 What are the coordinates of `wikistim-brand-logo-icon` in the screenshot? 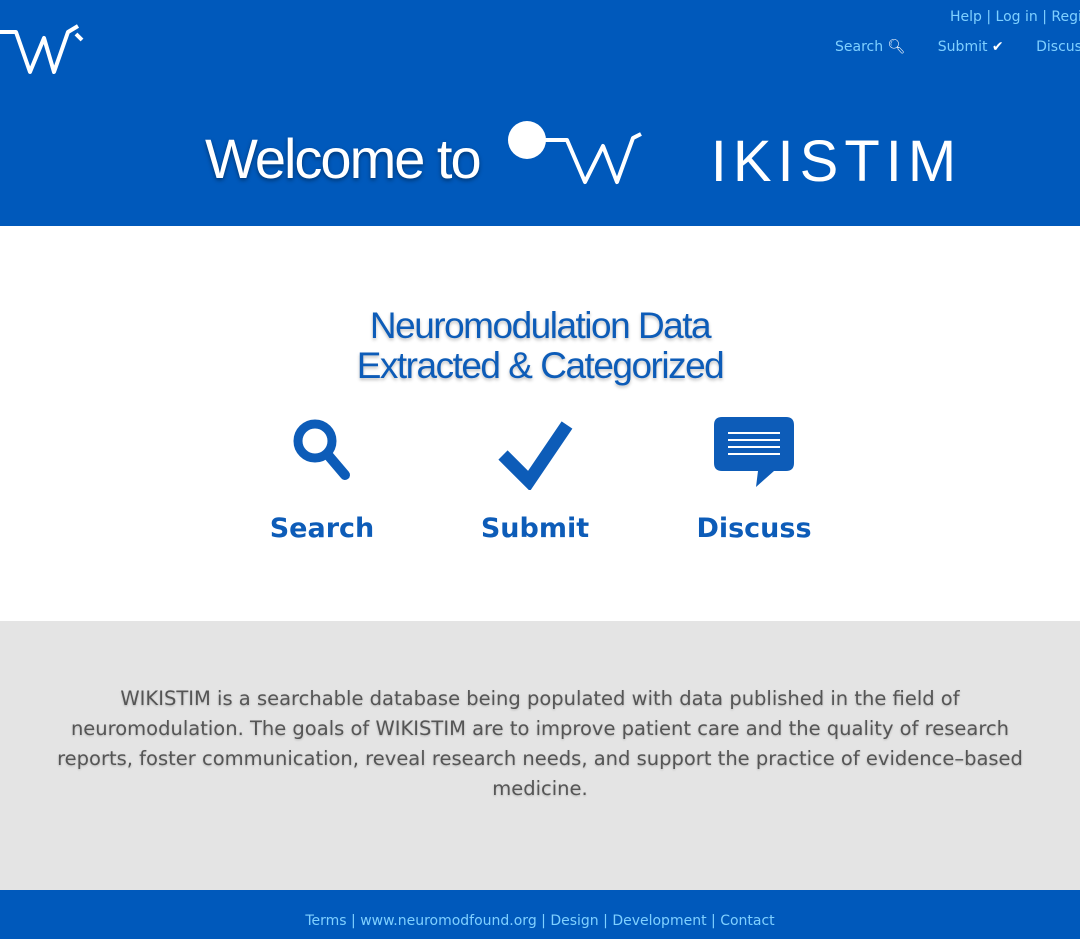 It's located at (575, 152).